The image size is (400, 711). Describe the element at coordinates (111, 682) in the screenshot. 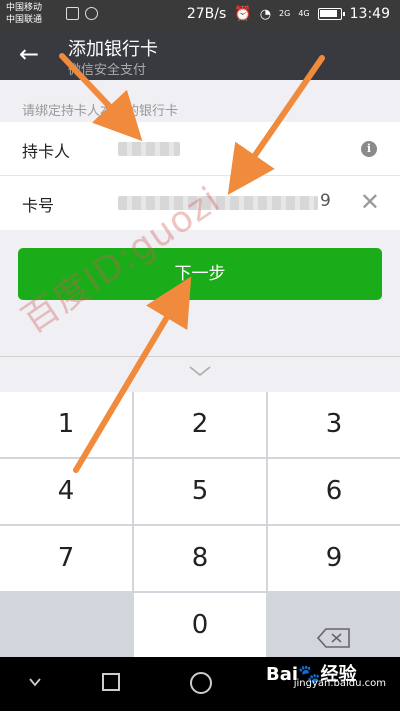

I see `recent-apps-icon` at that location.